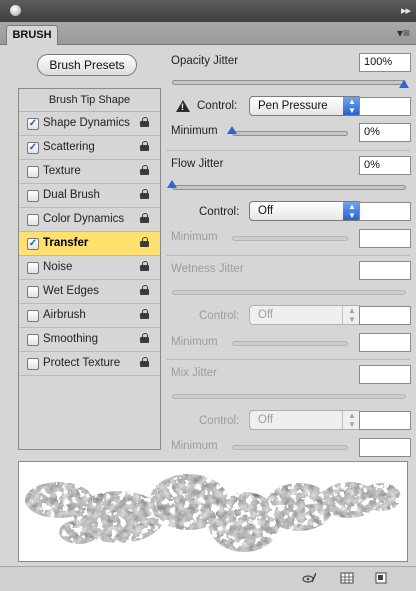 This screenshot has height=591, width=416. What do you see at coordinates (84, 219) in the screenshot?
I see `list-item-label: Color Dynamics` at bounding box center [84, 219].